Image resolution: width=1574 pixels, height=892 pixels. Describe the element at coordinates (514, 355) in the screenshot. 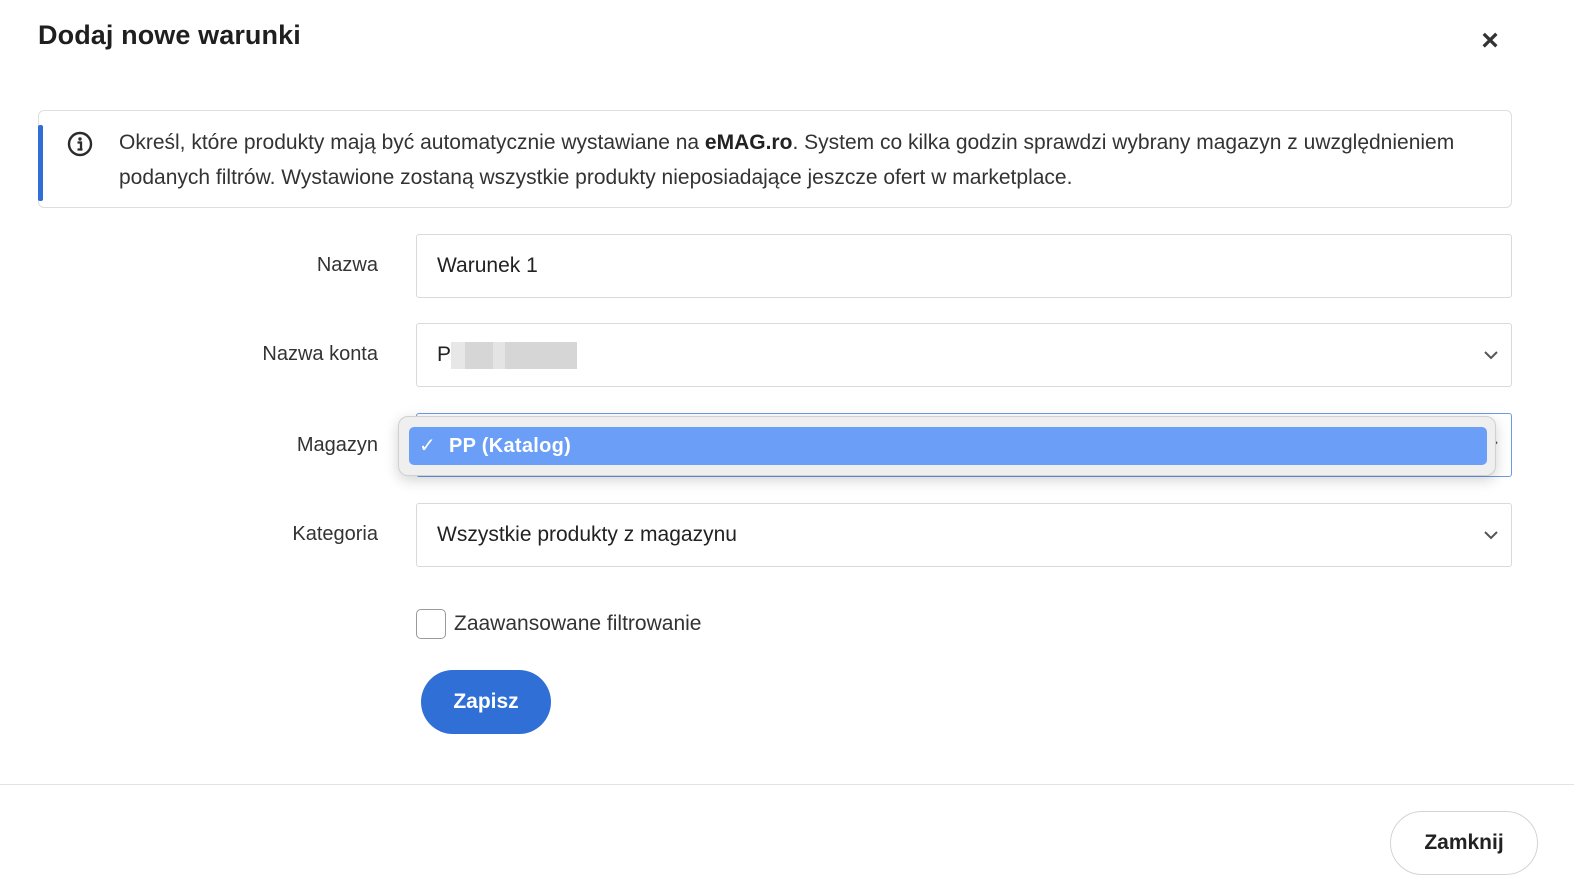

I see `redacted-account-name` at that location.